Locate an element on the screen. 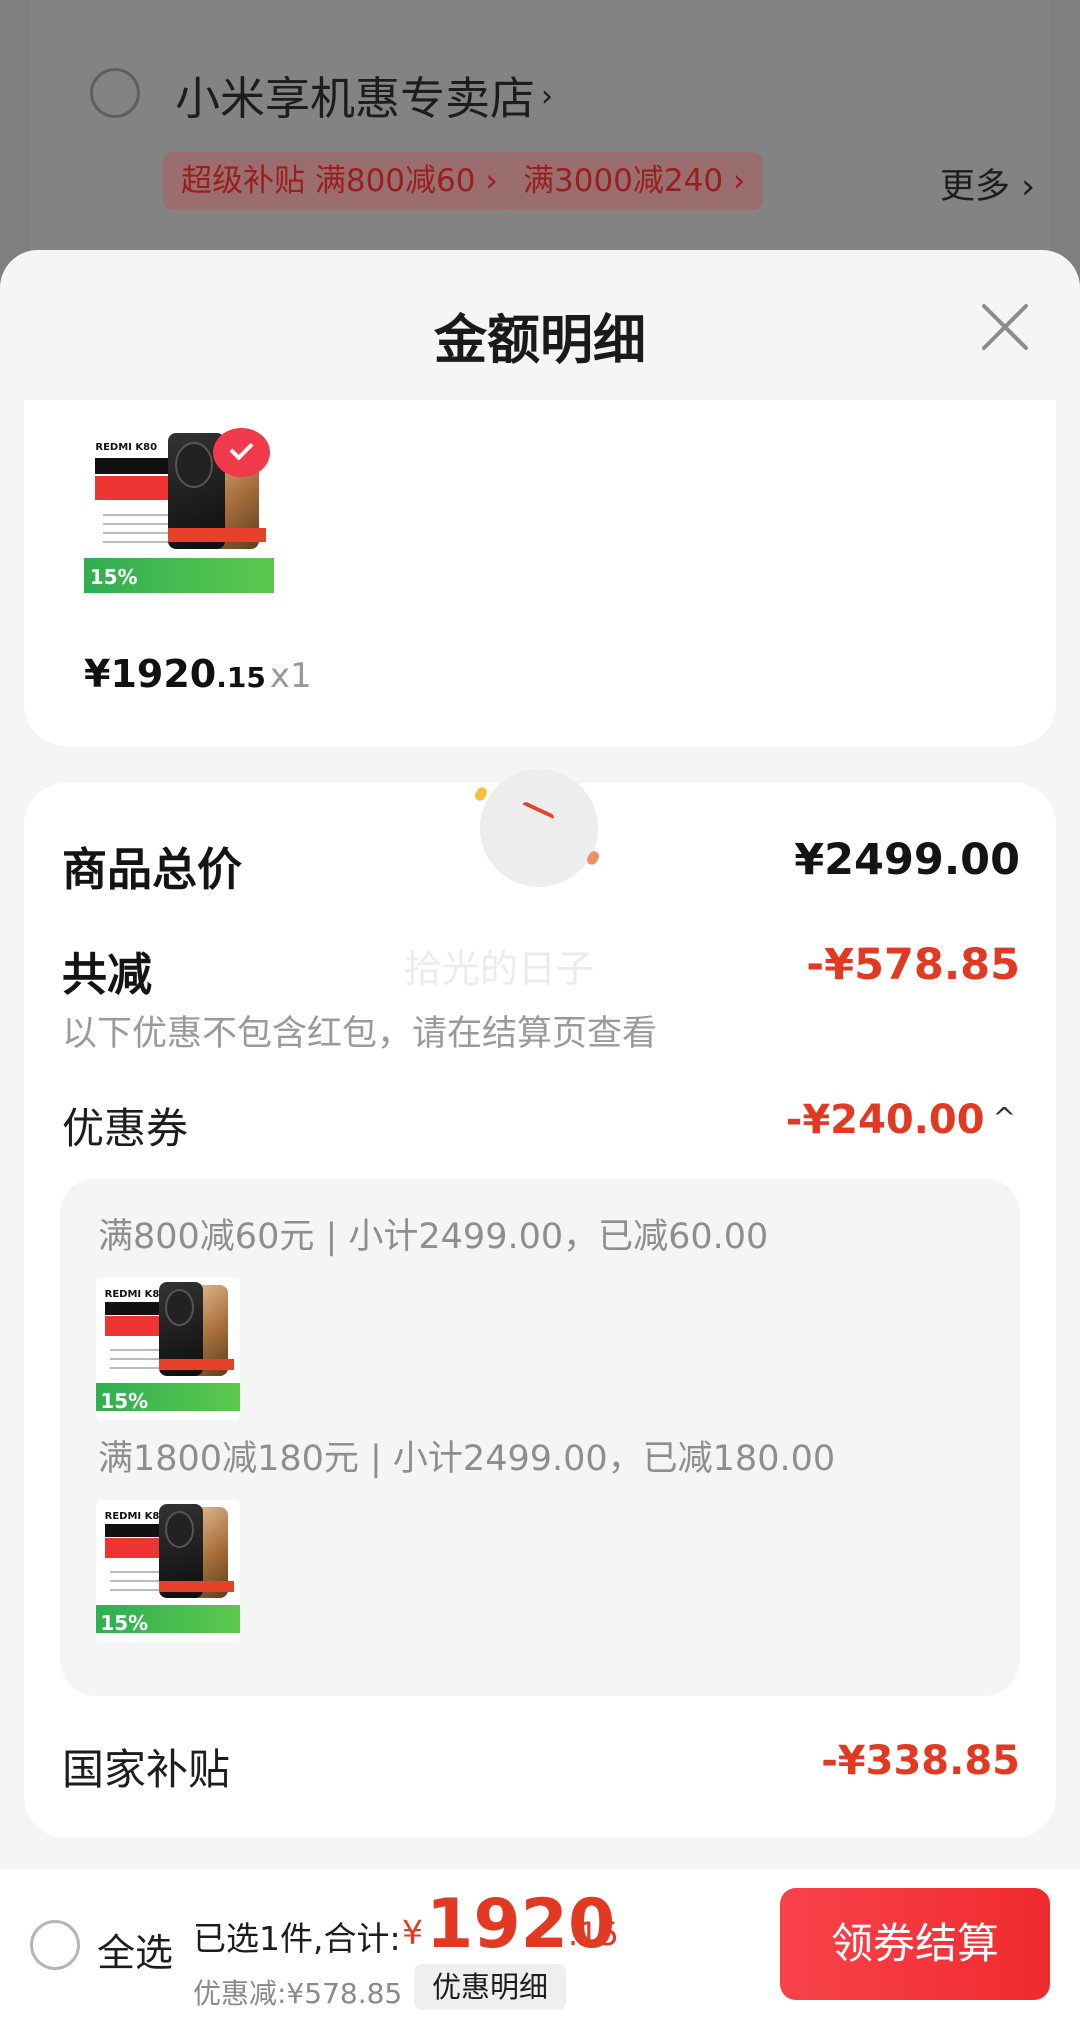  select-all-radio is located at coordinates (55, 1945).